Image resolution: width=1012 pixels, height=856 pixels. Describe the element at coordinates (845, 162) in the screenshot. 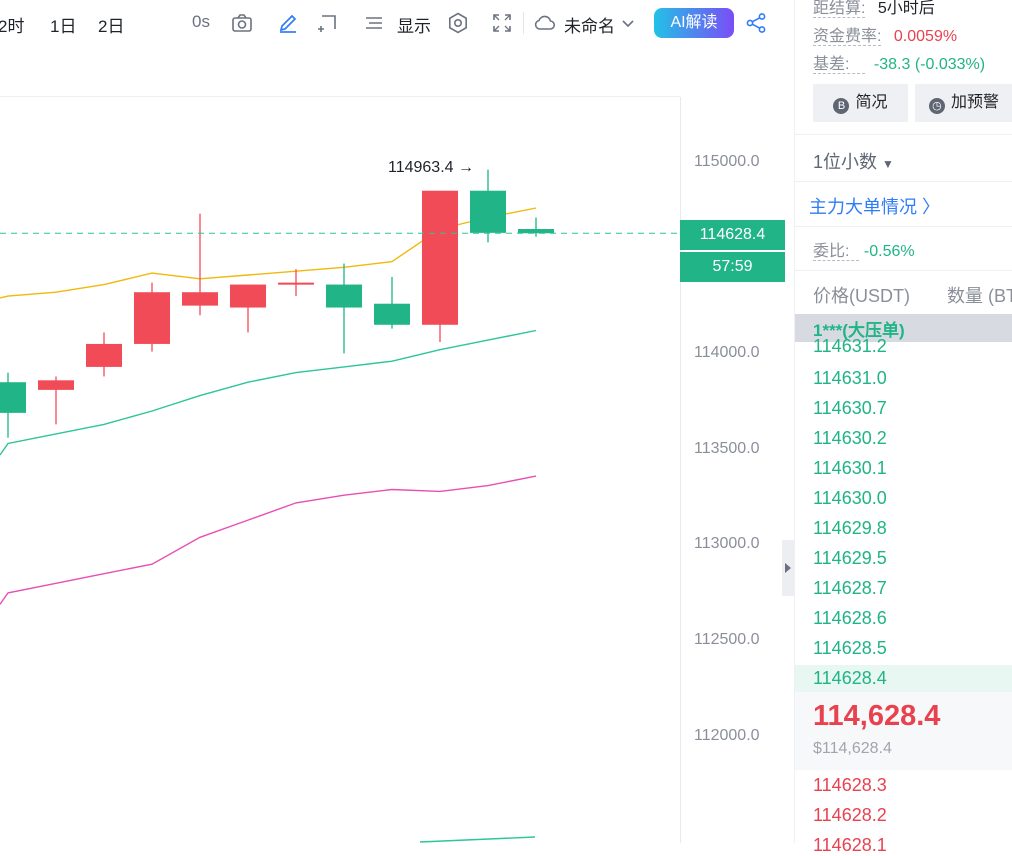

I see `decimal-precision-value: 1位小数` at that location.